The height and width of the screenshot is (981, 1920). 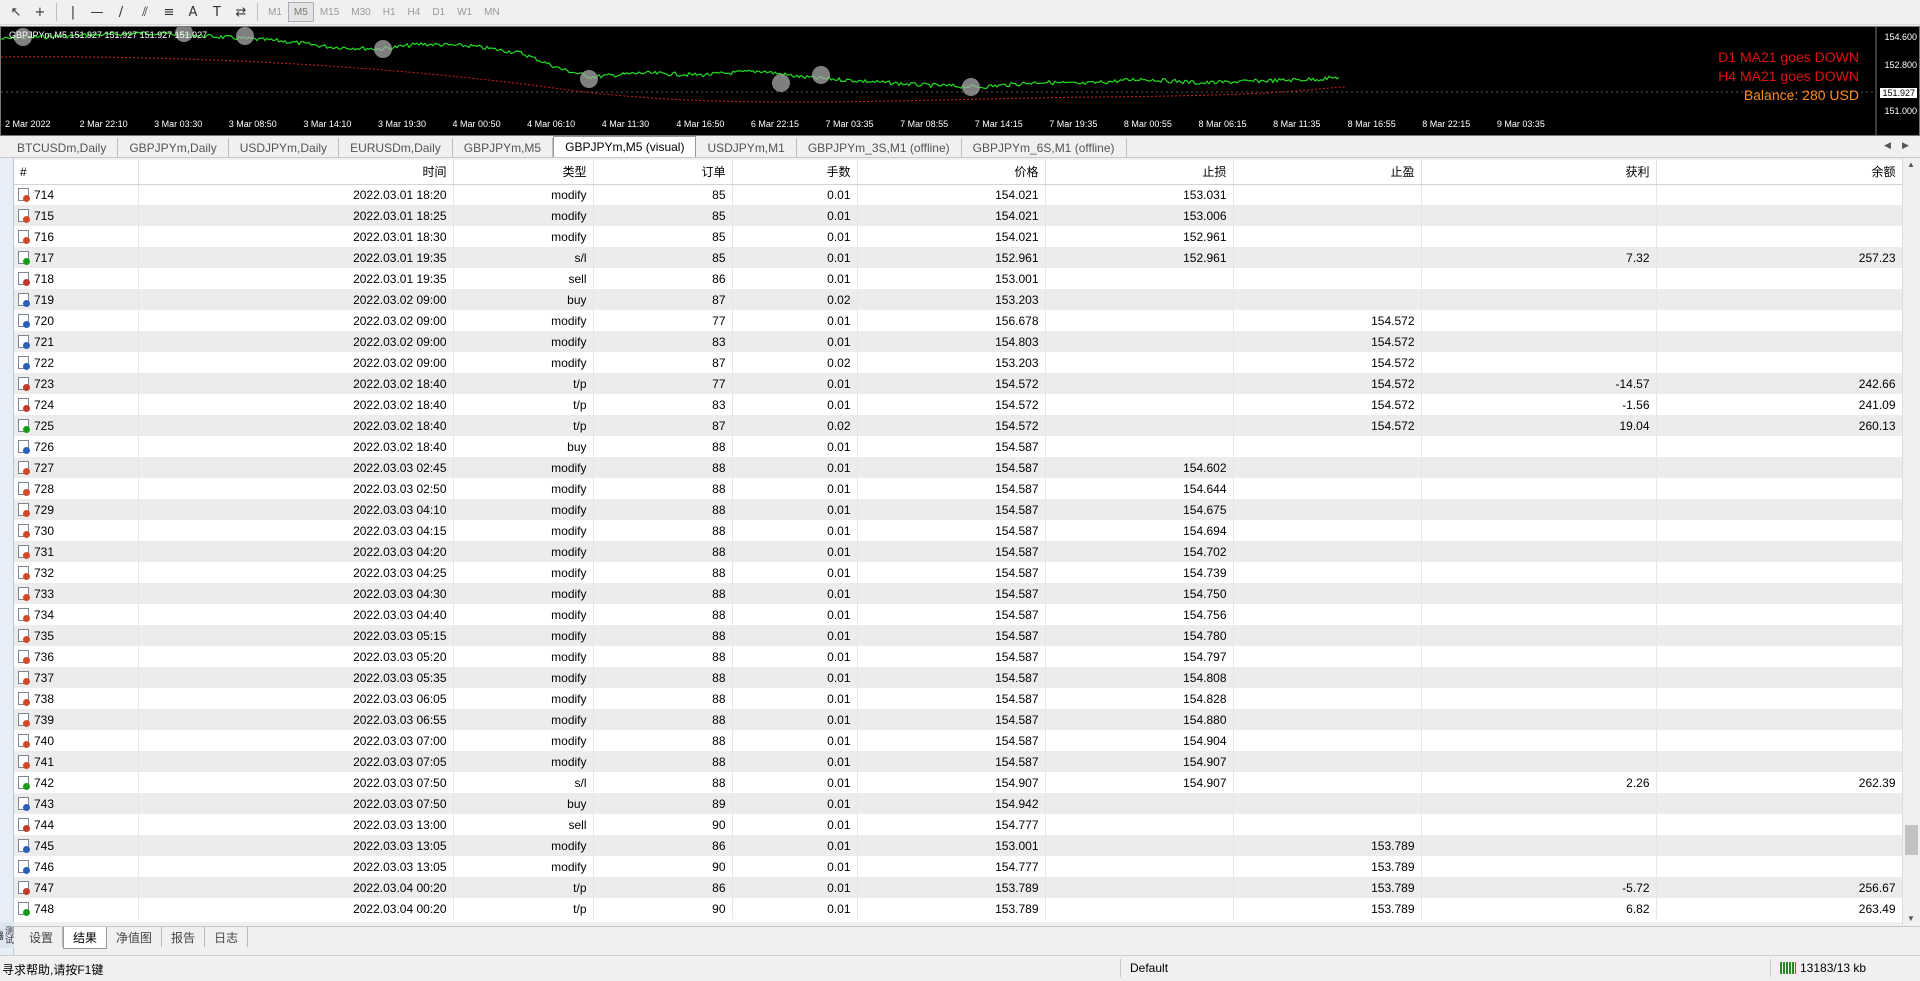 What do you see at coordinates (217, 12) in the screenshot?
I see `text-label-icon: T` at bounding box center [217, 12].